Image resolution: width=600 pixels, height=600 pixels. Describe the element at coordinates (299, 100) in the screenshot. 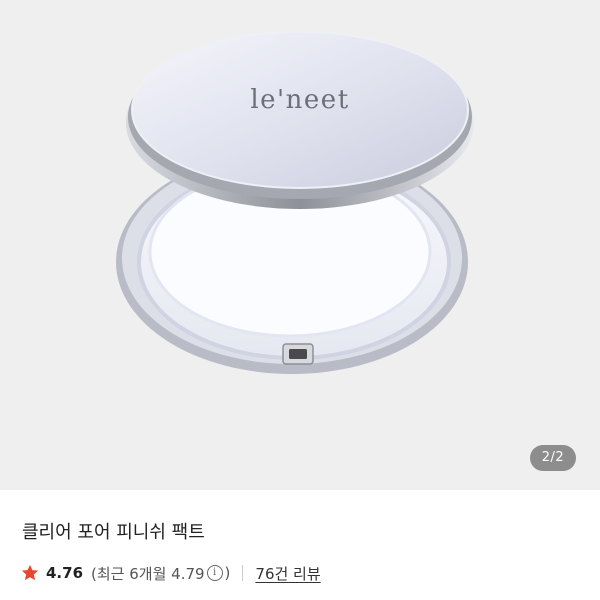

I see `svg-text: le'neet` at that location.